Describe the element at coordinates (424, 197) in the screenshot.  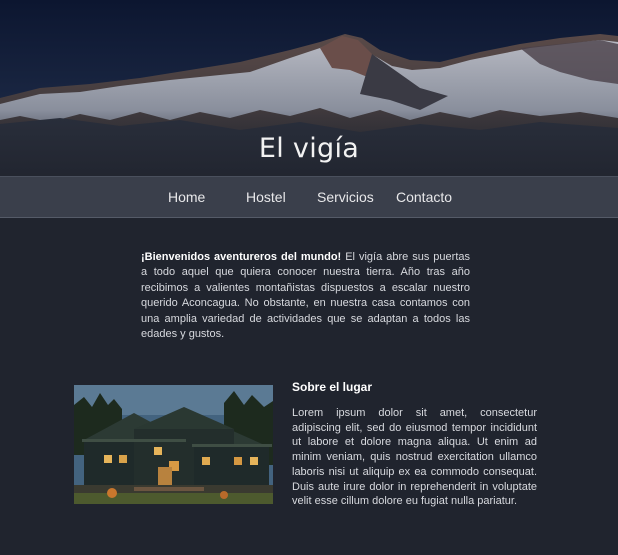
I see `nav-item-contacto: Contacto` at that location.